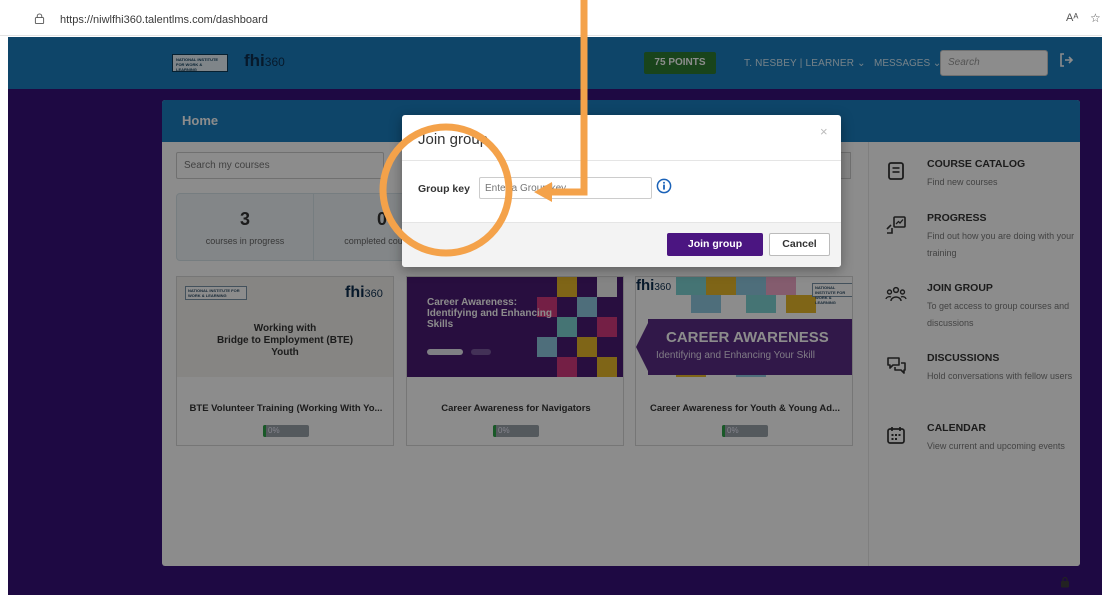 Image resolution: width=1102 pixels, height=595 pixels. What do you see at coordinates (565, 188) in the screenshot?
I see `group-key-input` at bounding box center [565, 188].